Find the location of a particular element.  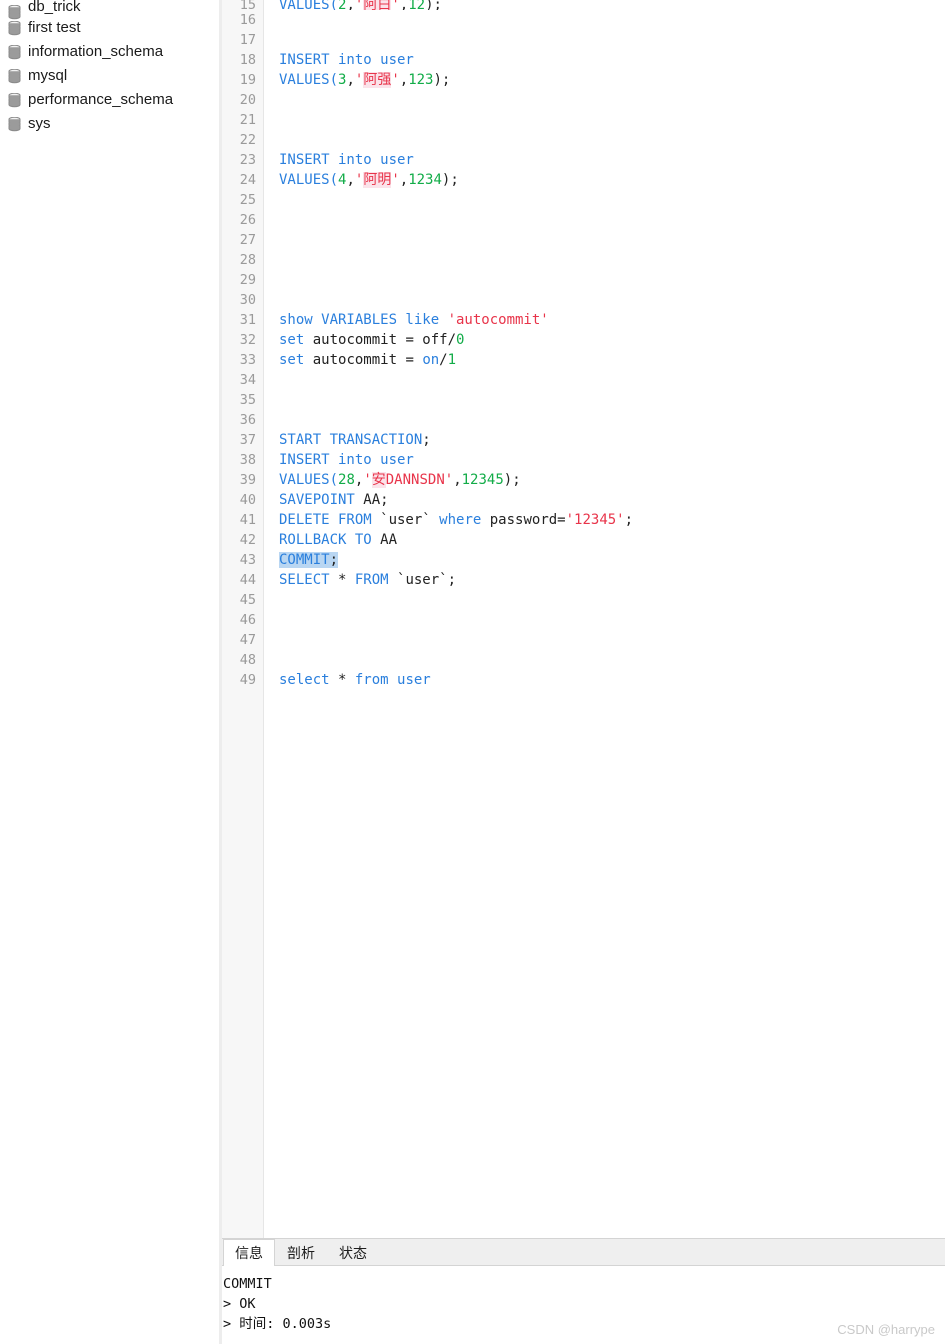

code-line: VALUES(3,'阿强',123); is located at coordinates (612, 80).